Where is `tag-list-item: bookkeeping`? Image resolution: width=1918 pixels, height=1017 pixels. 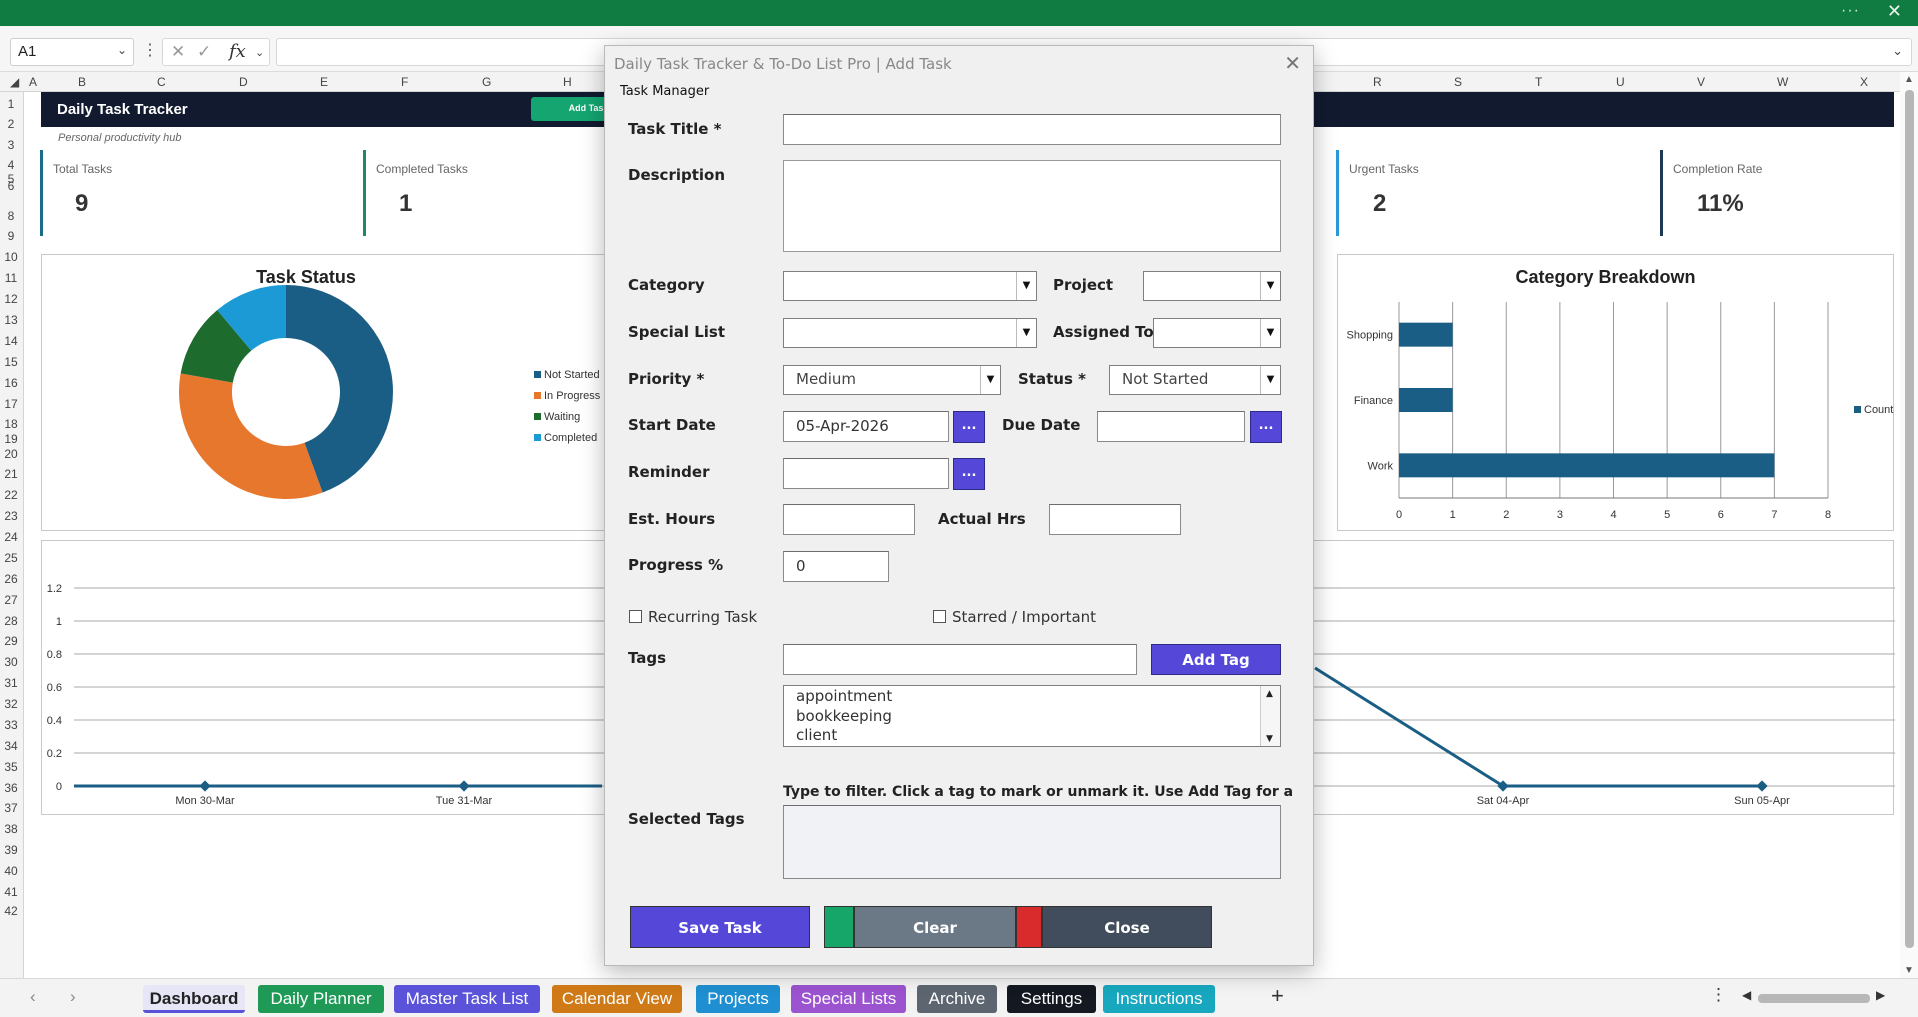 tag-list-item: bookkeeping is located at coordinates (844, 716).